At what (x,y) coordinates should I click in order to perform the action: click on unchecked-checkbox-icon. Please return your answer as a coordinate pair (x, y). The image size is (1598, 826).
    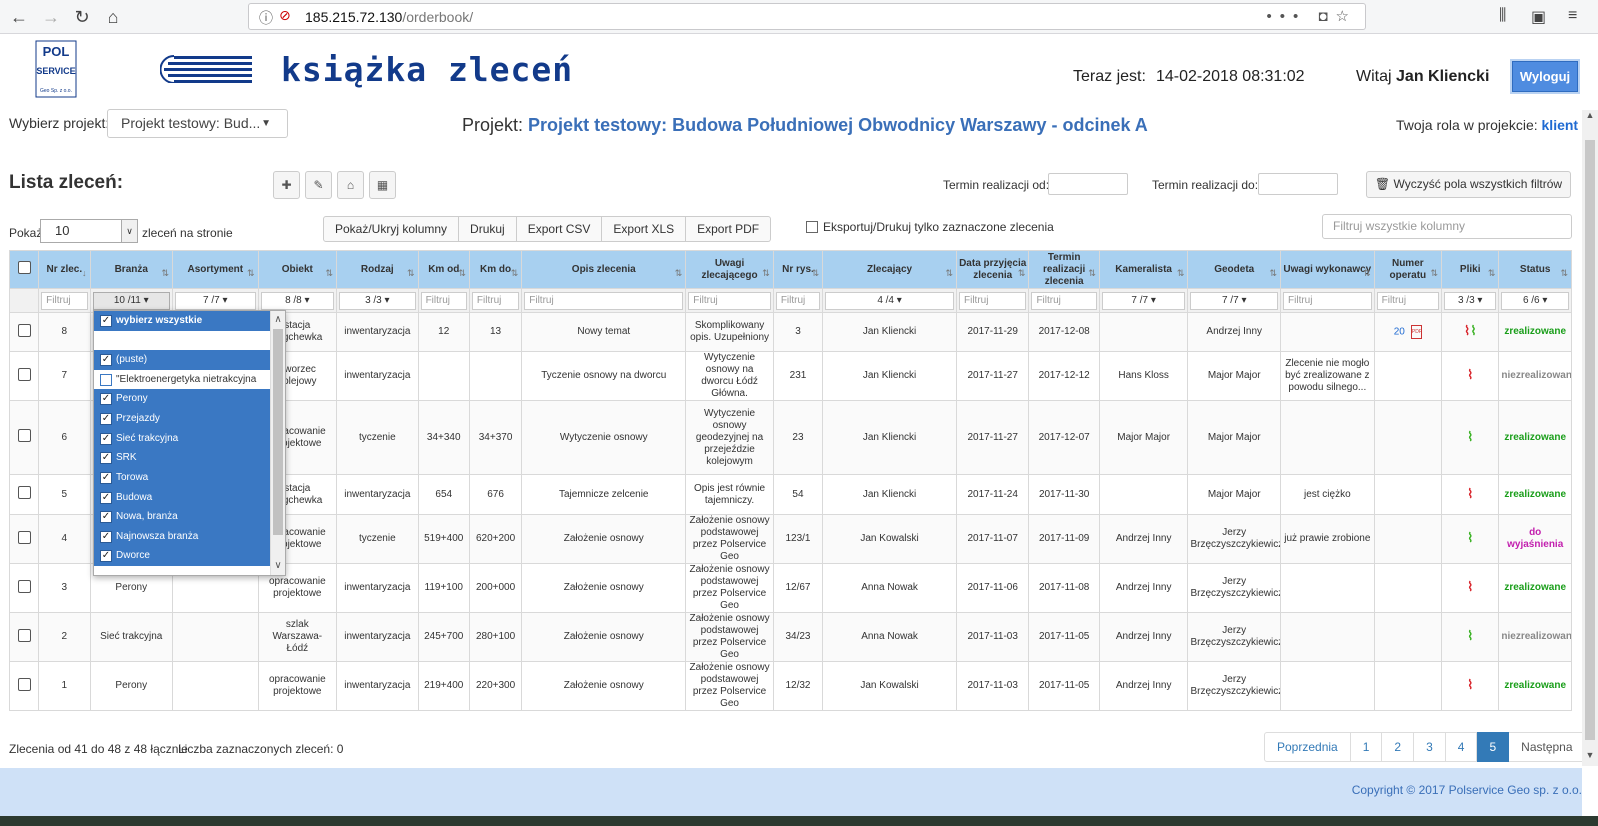
    Looking at the image, I should click on (106, 380).